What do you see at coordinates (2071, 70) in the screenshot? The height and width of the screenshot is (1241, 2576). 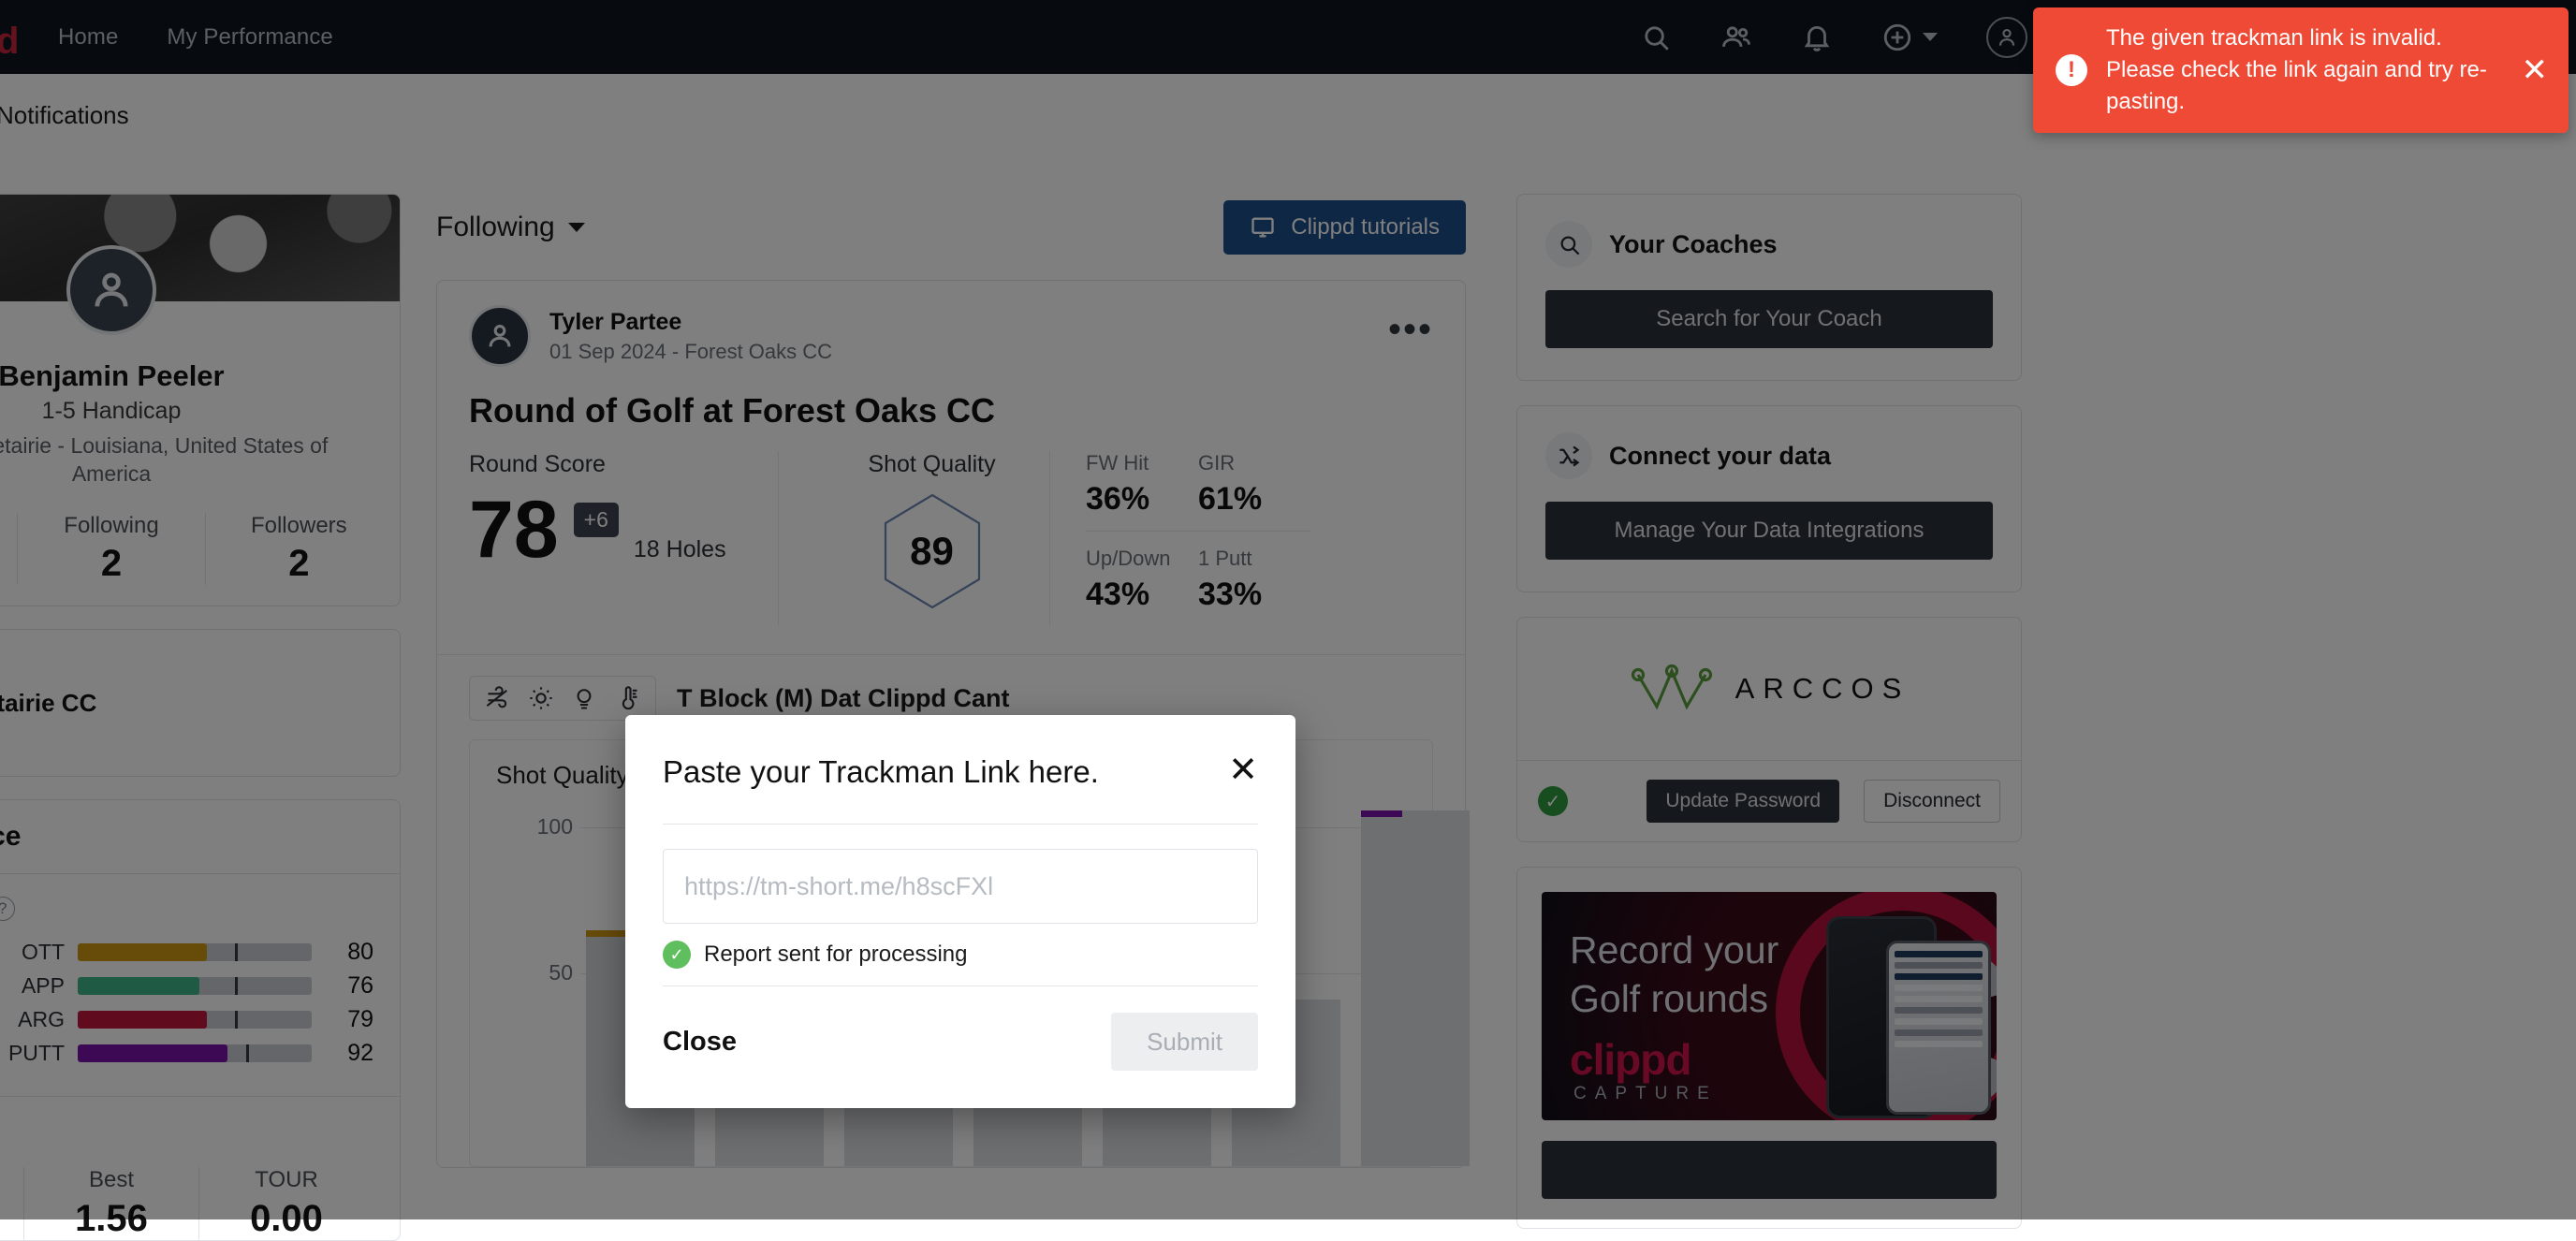 I see `alert-icon: !` at bounding box center [2071, 70].